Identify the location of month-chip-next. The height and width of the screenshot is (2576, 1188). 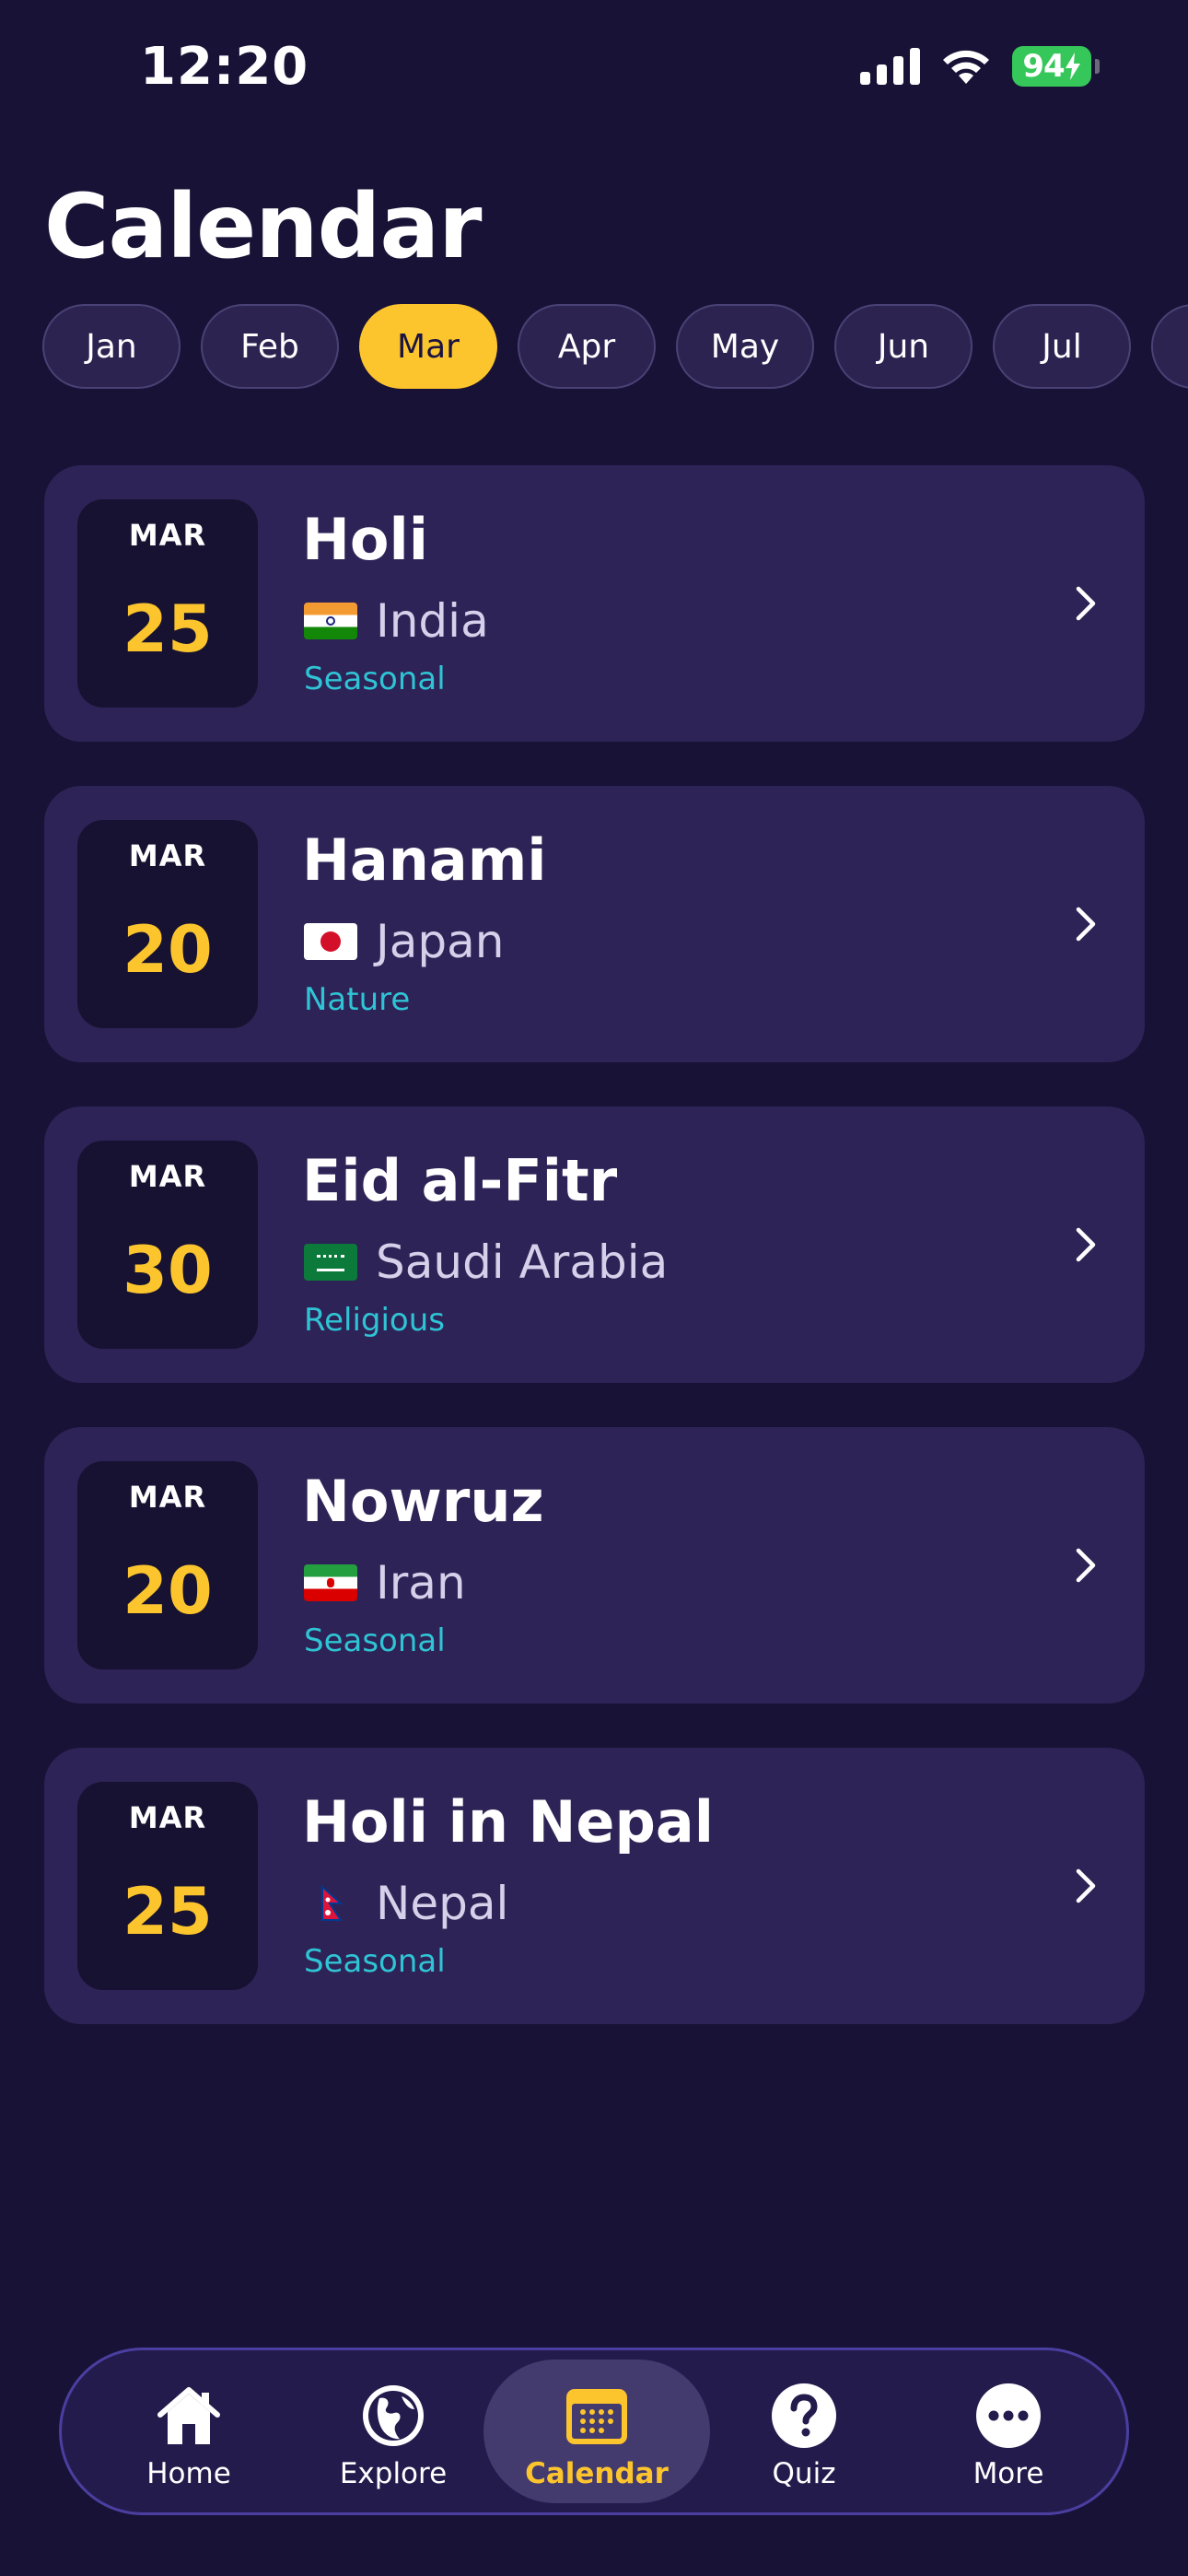
(1169, 346).